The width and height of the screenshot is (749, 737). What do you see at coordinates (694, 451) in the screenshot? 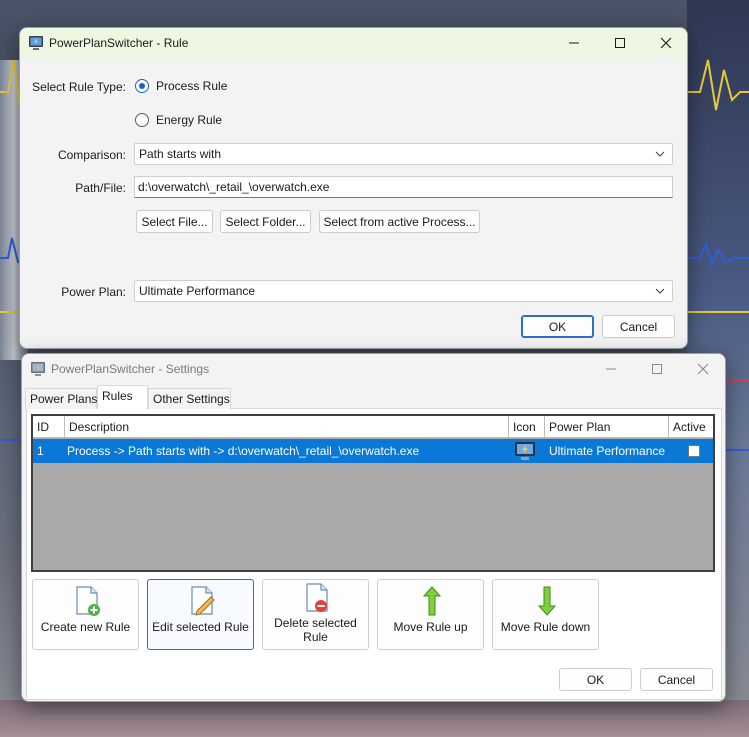
I see `row-active-checkbox` at bounding box center [694, 451].